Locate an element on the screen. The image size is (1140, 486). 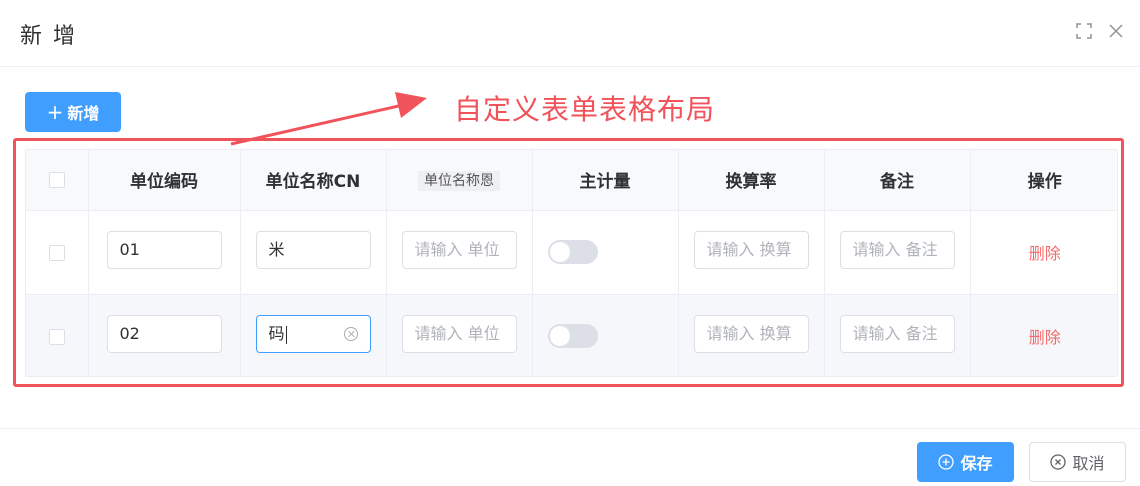
cancel-label: 取消 is located at coordinates (1088, 463).